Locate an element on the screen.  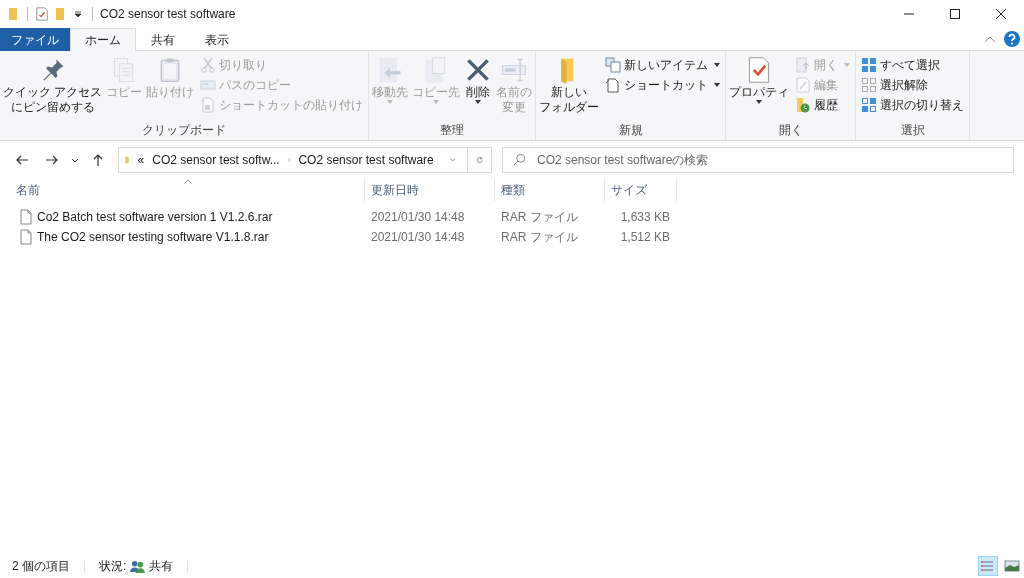
path-icon is located at coordinates (208, 85).